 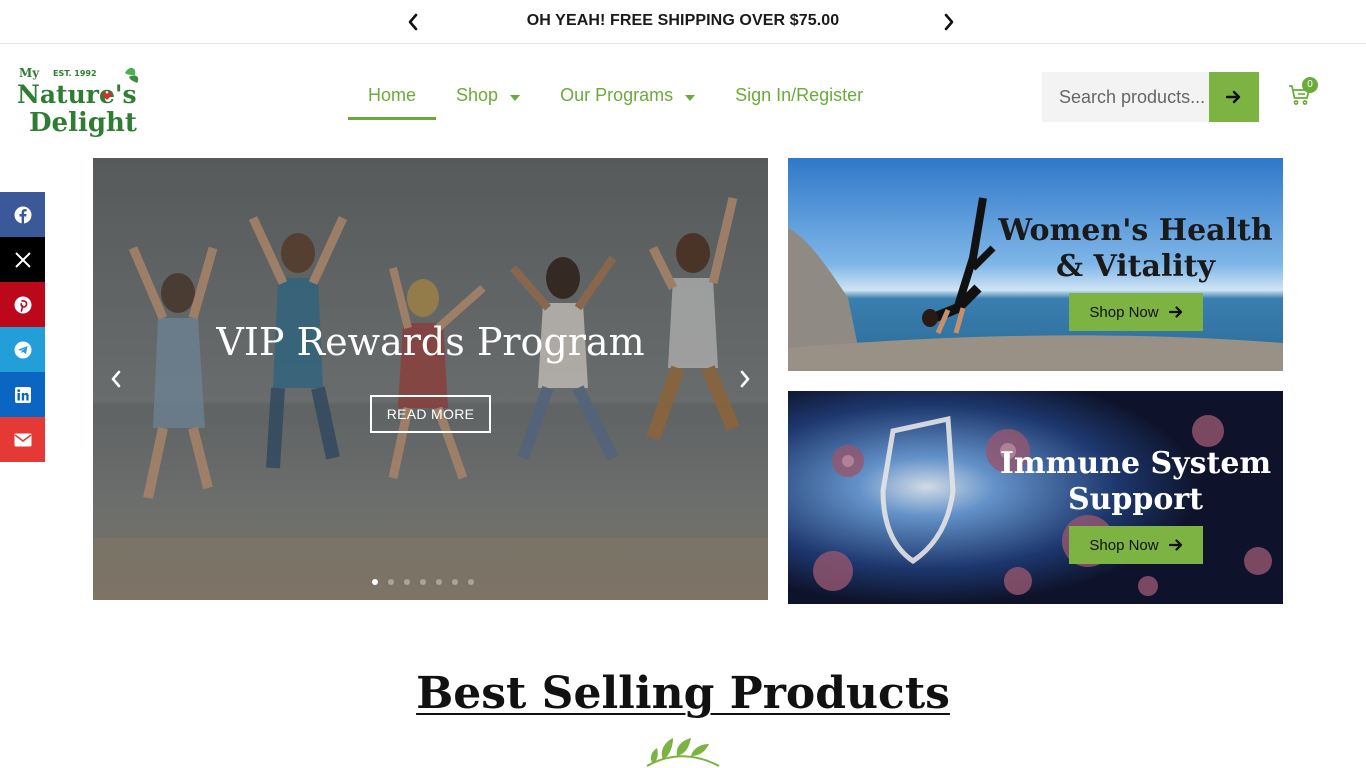 I want to click on logo-my: My, so click(x=29, y=73).